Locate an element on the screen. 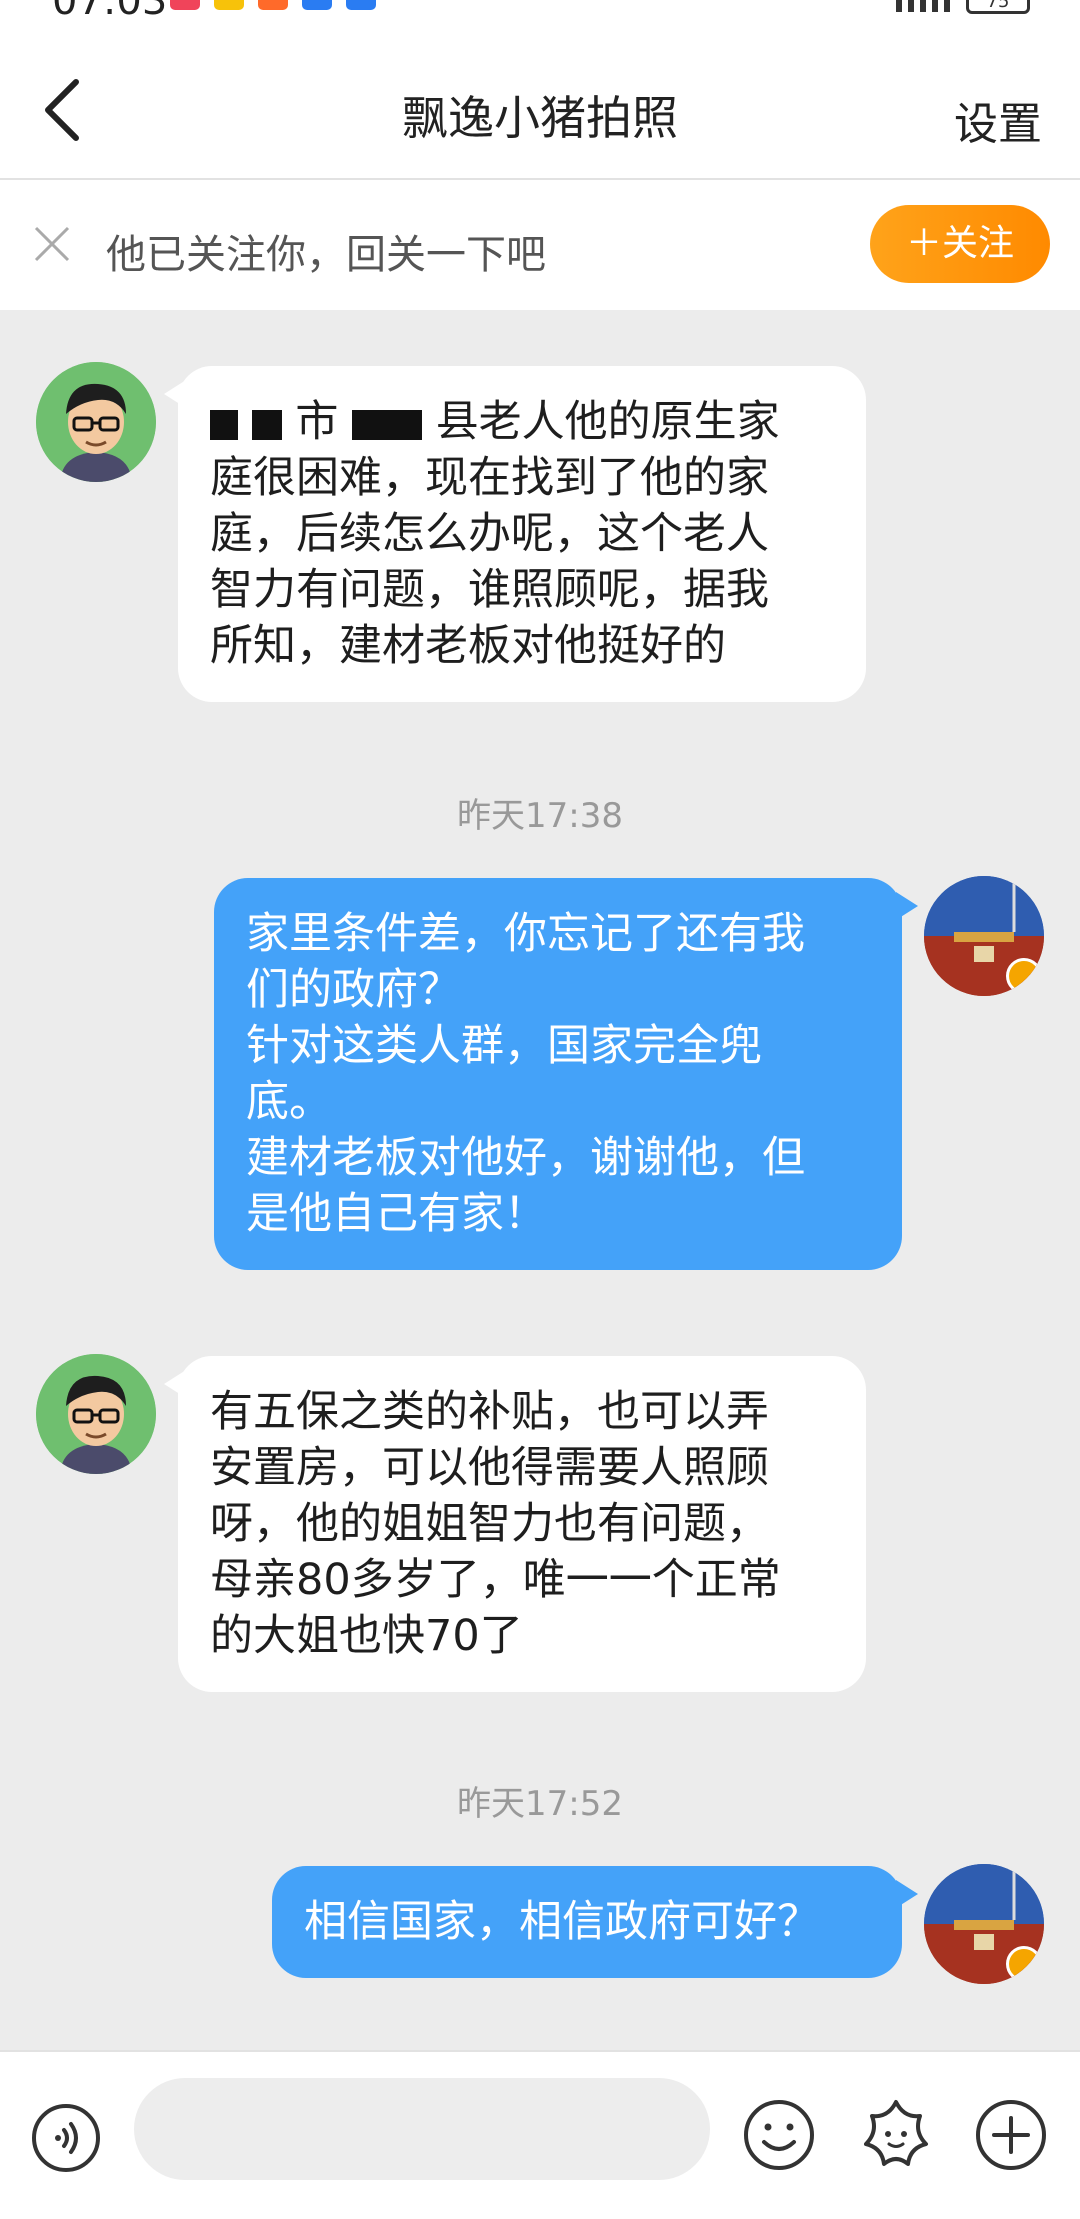  system-indicators: 75 is located at coordinates (963, 7).